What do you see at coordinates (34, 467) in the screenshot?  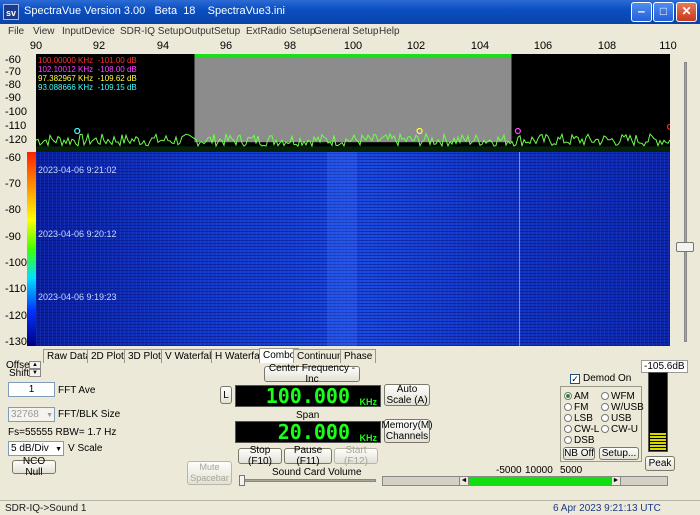 I see `nco-null-button: NCO Null` at bounding box center [34, 467].